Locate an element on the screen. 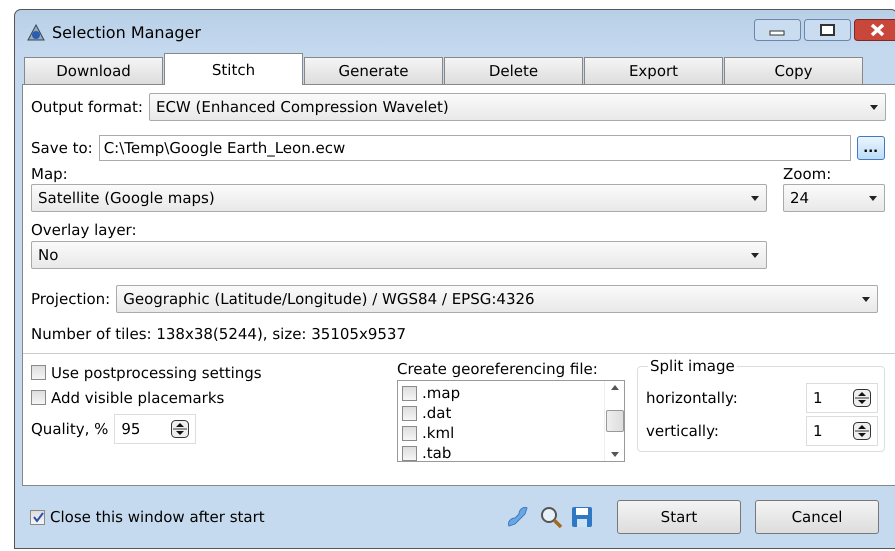 The height and width of the screenshot is (551, 895). scrollbar is located at coordinates (614, 421).